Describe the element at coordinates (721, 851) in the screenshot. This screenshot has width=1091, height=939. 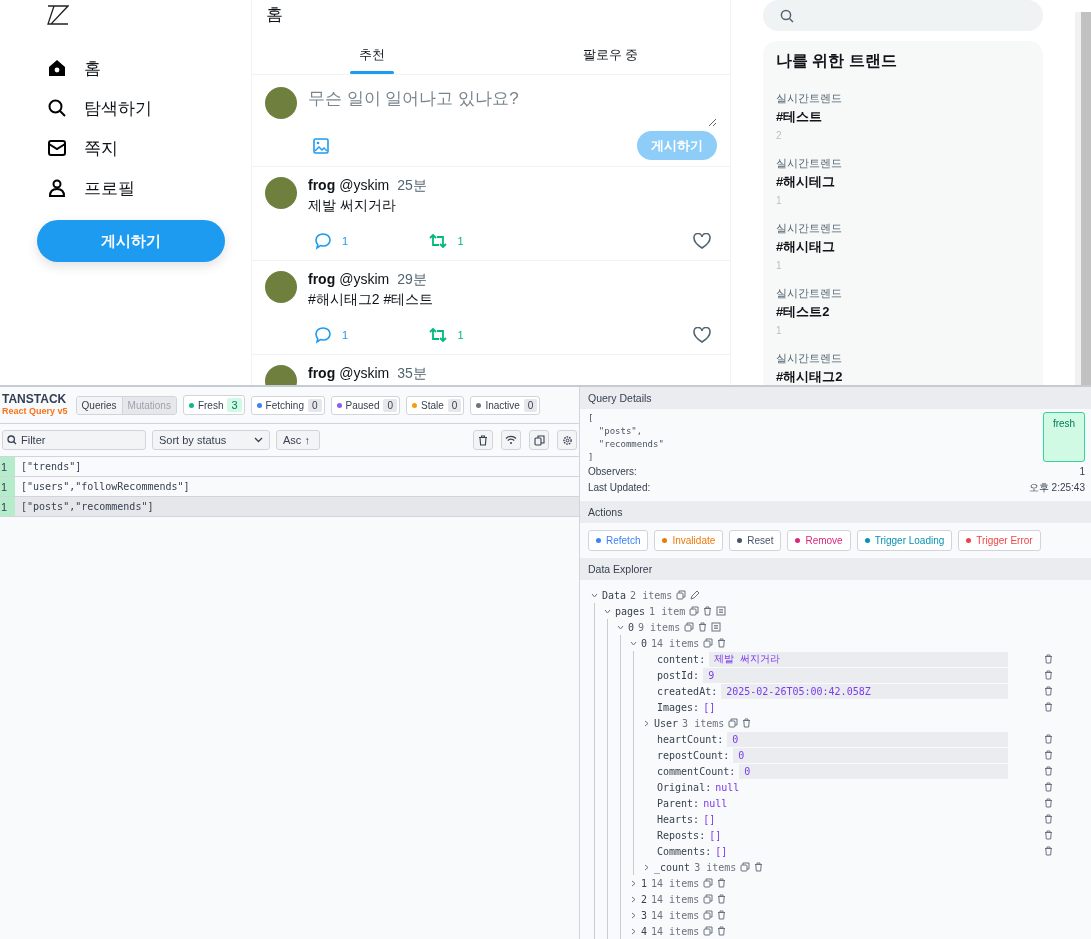
I see `tree-value: []` at that location.